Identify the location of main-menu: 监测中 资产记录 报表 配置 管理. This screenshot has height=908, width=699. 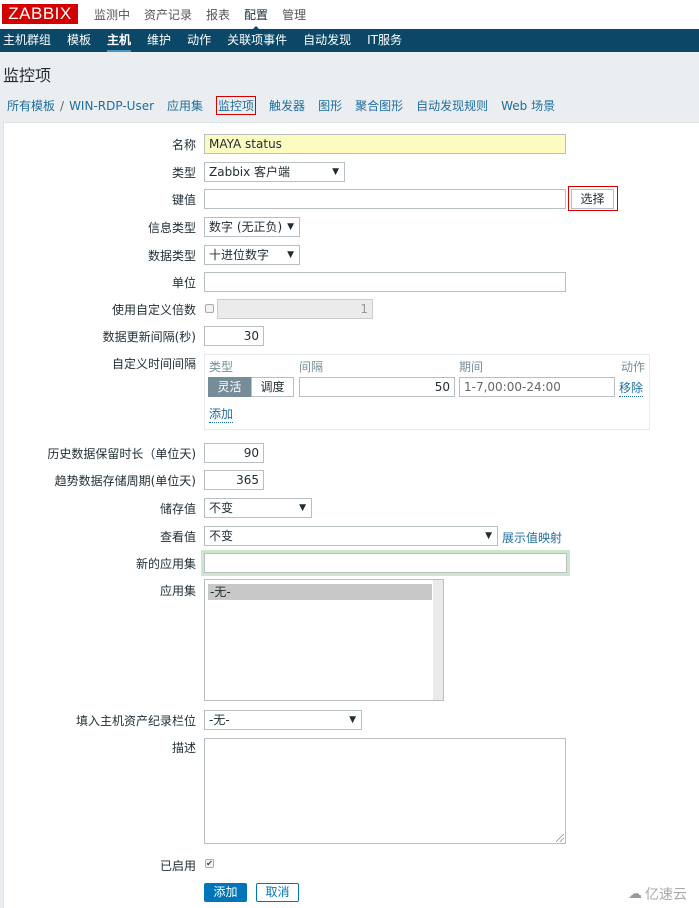
(207, 18).